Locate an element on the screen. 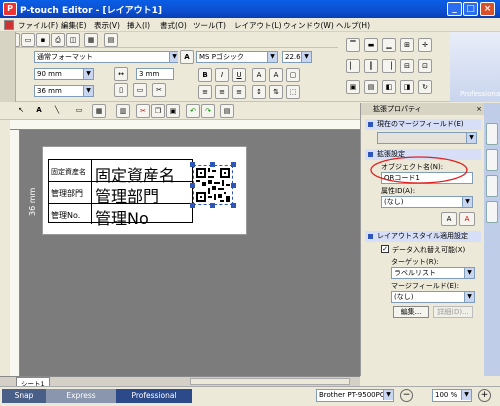 This screenshot has width=500, height=406. merge-field-select: ▼ is located at coordinates (427, 138).